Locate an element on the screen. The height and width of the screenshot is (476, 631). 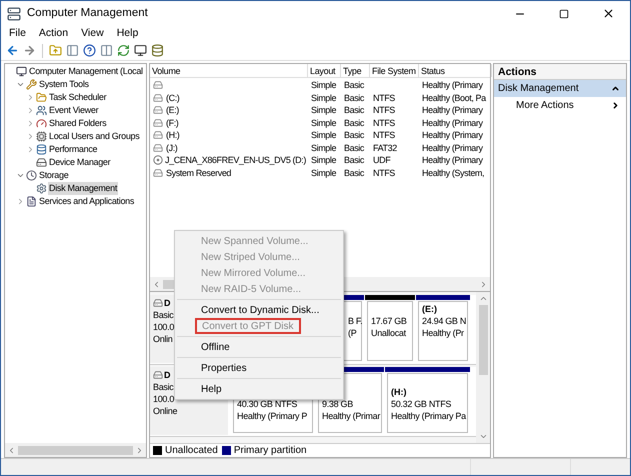
window-title: Computer Management is located at coordinates (87, 13).